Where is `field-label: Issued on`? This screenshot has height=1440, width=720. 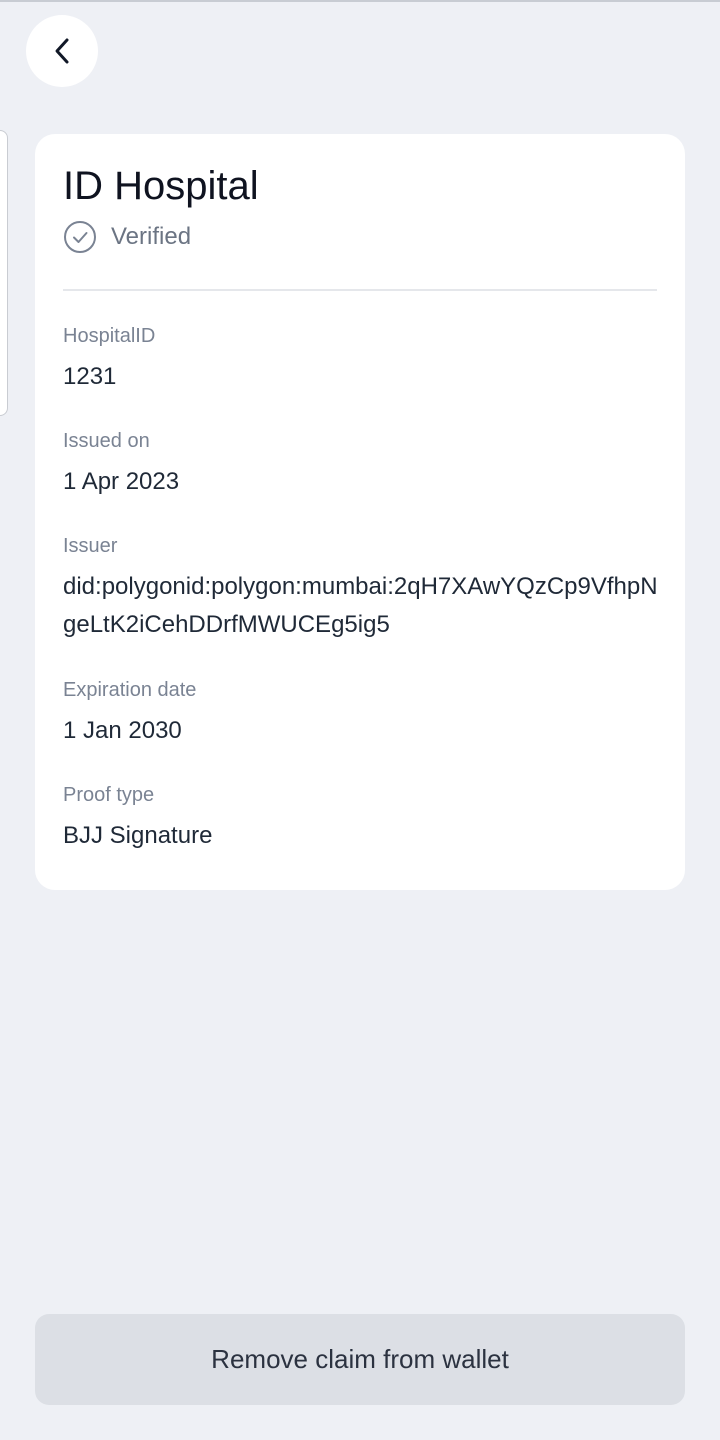 field-label: Issued on is located at coordinates (106, 441).